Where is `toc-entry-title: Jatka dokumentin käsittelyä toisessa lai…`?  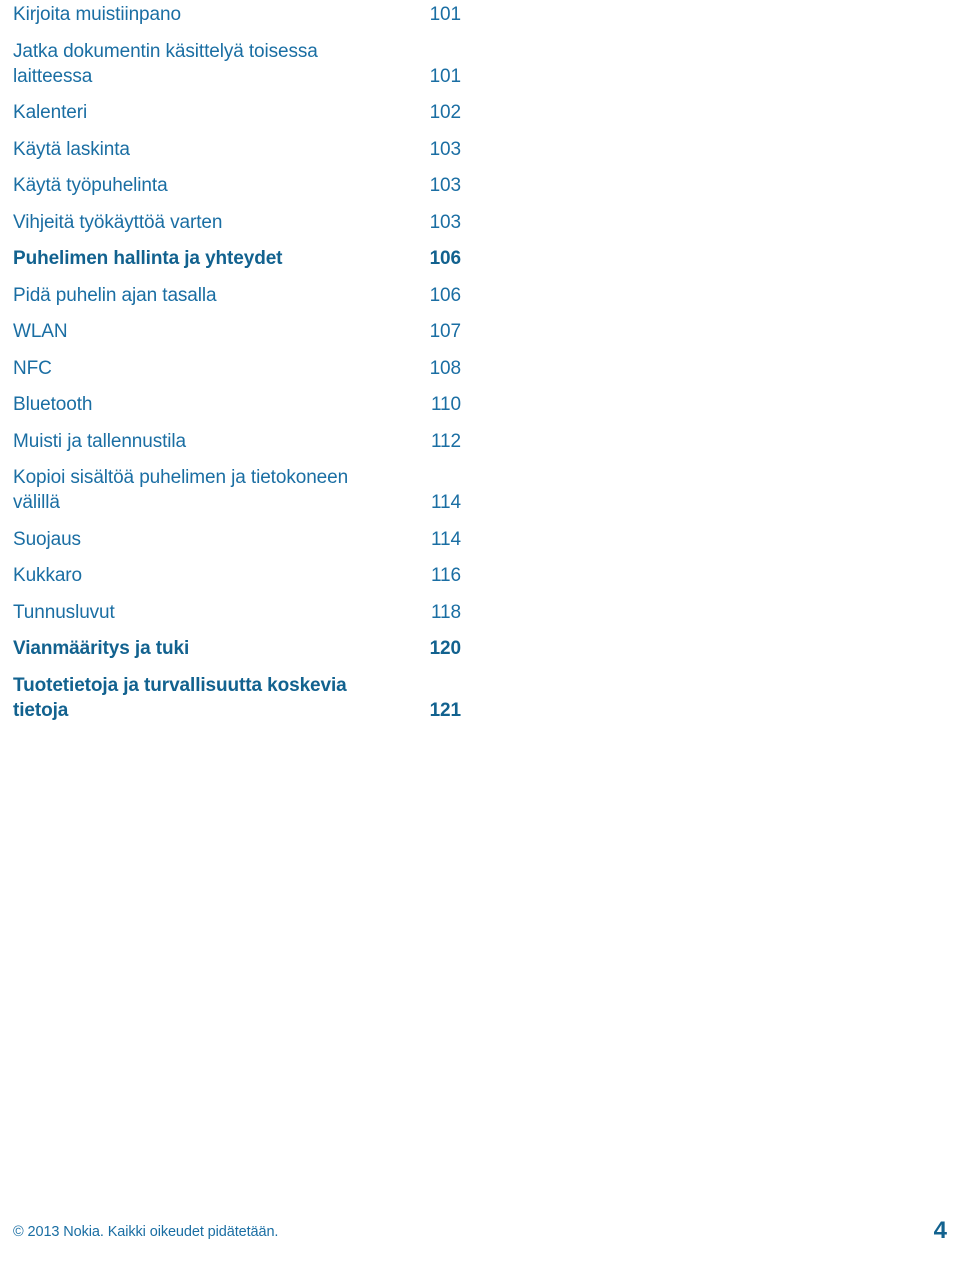 toc-entry-title: Jatka dokumentin käsittelyä toisessa lai… is located at coordinates (165, 63).